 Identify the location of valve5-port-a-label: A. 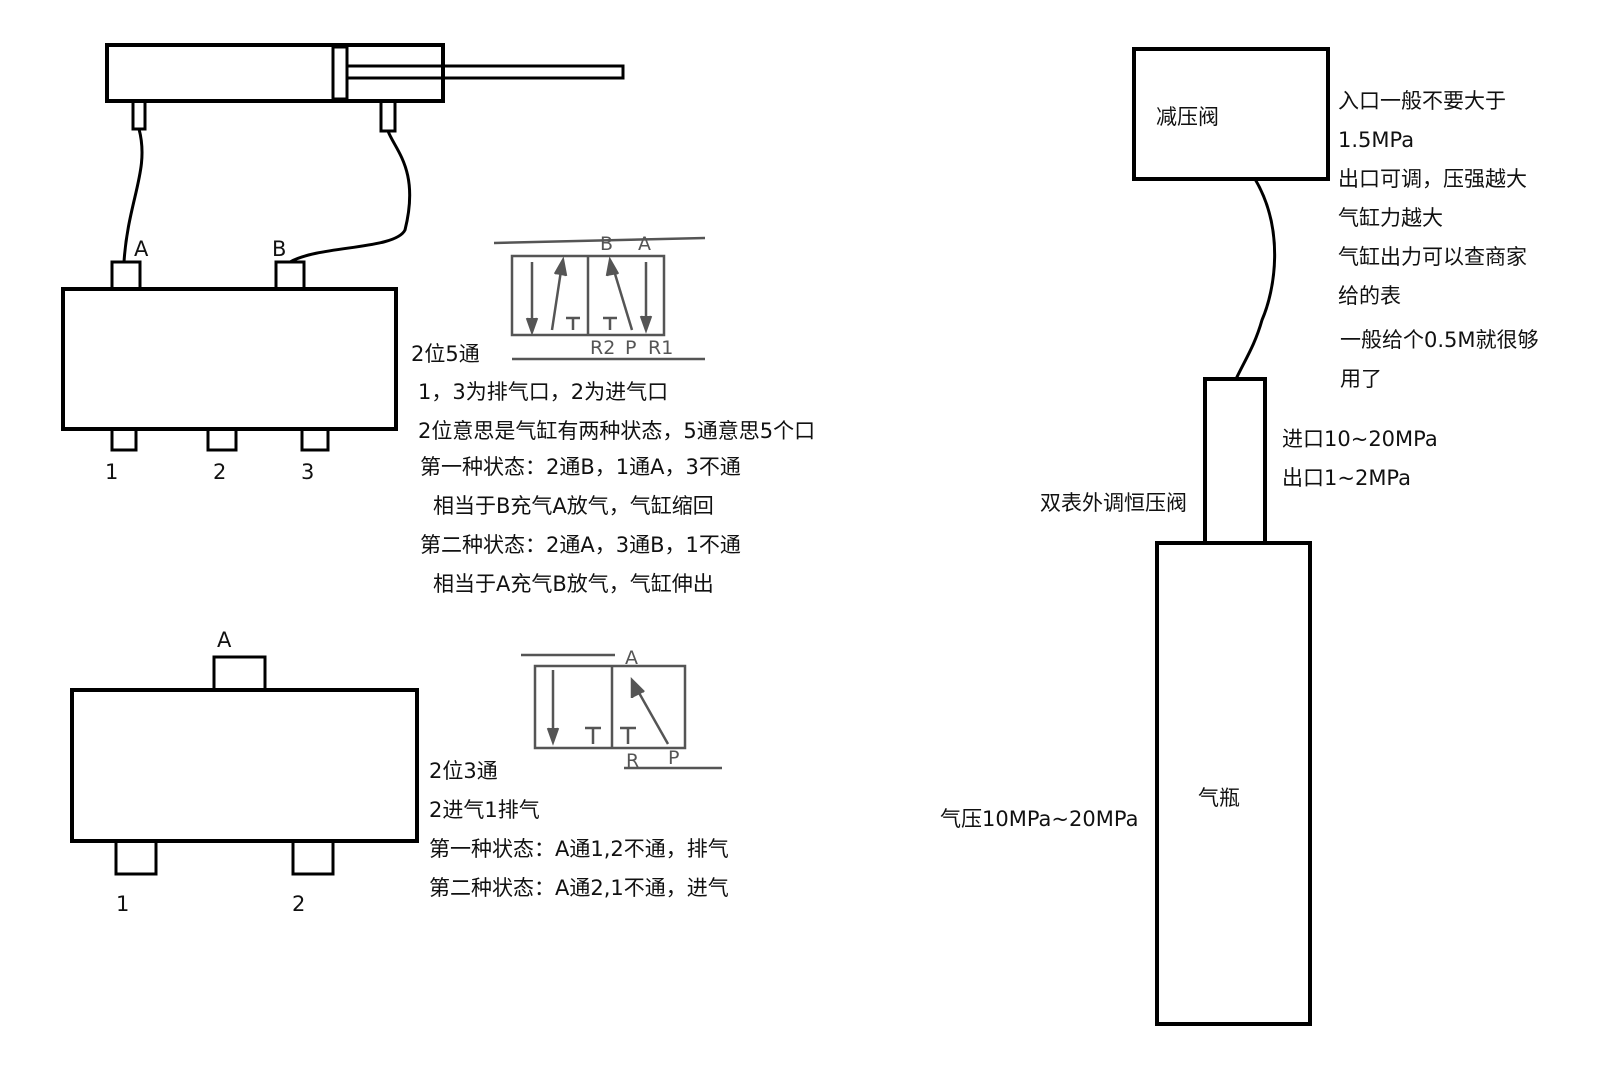
(141, 249).